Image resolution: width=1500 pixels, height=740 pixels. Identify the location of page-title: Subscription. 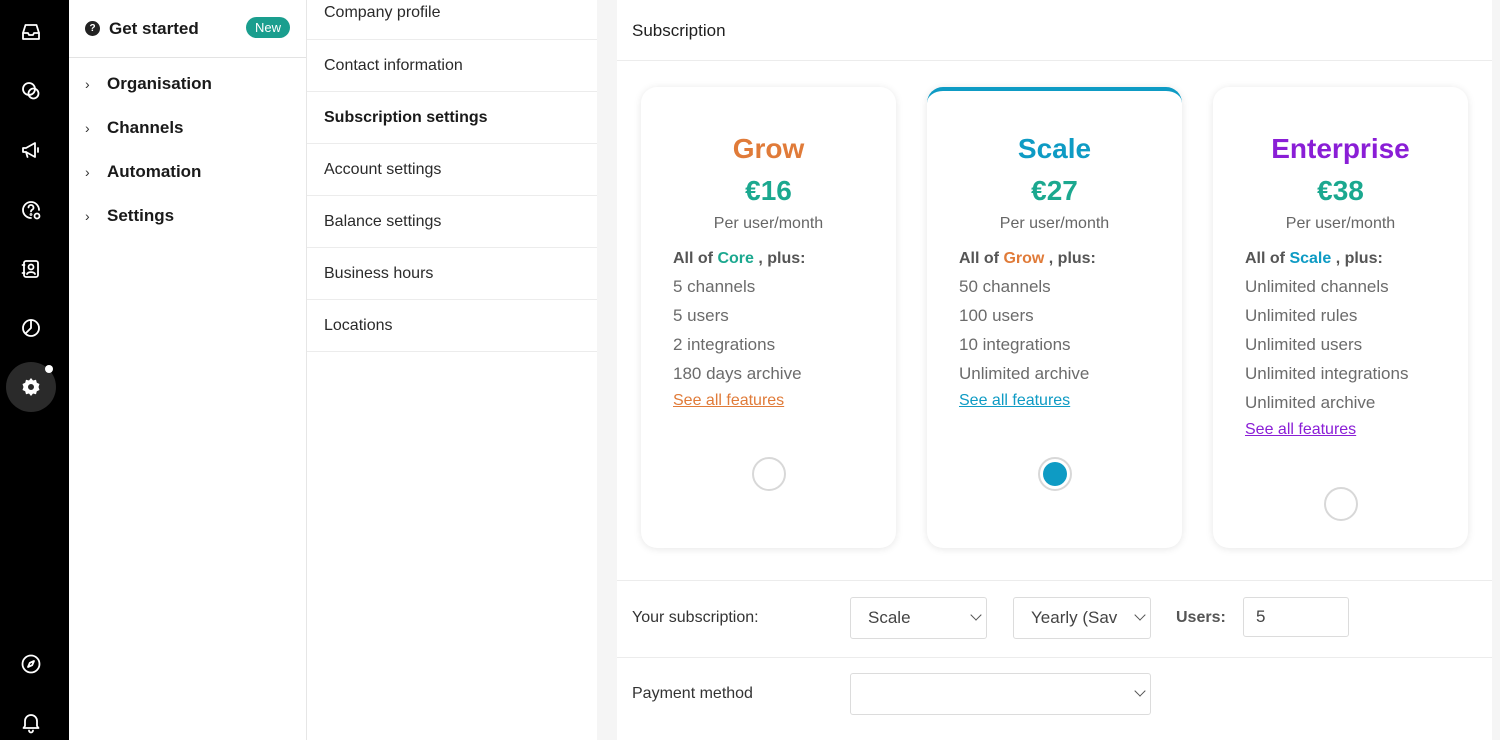
(1054, 31).